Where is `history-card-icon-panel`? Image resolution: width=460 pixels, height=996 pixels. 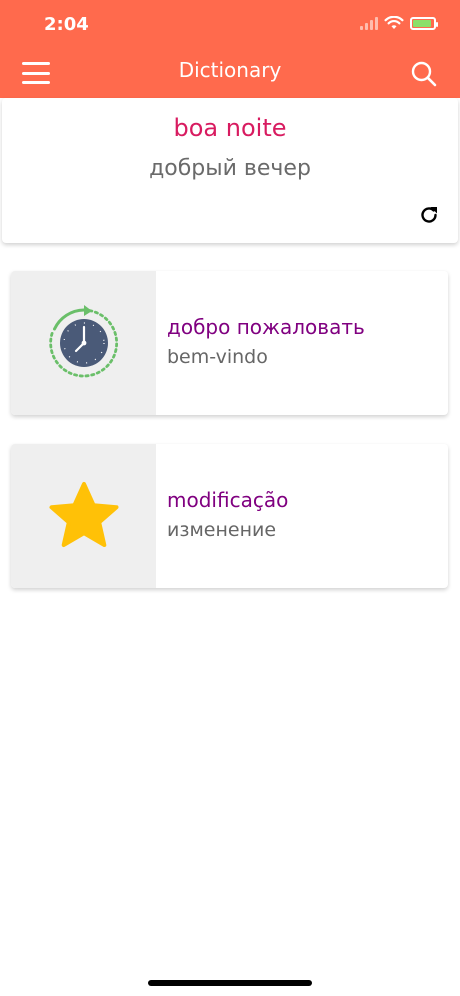
history-card-icon-panel is located at coordinates (83, 343).